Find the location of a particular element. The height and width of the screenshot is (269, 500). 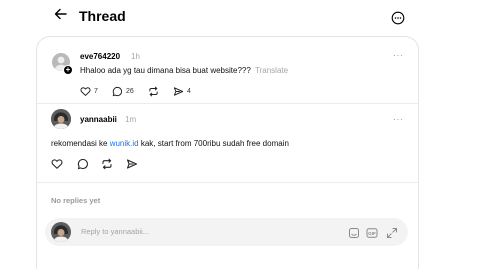

comment-count: 26 is located at coordinates (130, 91).